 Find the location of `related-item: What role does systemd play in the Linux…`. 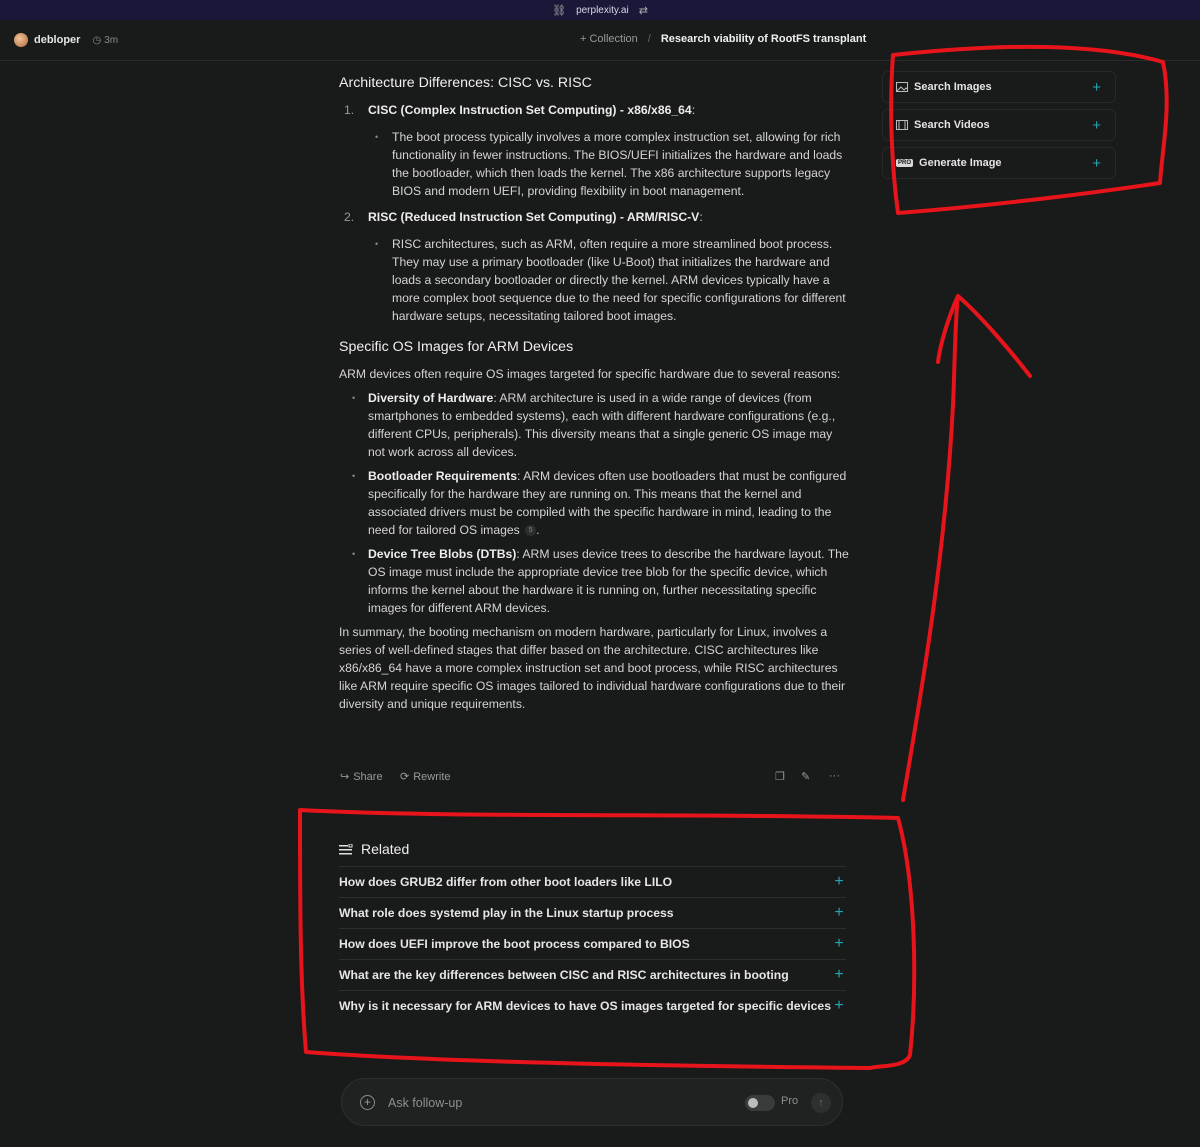

related-item: What role does systemd play in the Linux… is located at coordinates (592, 912).